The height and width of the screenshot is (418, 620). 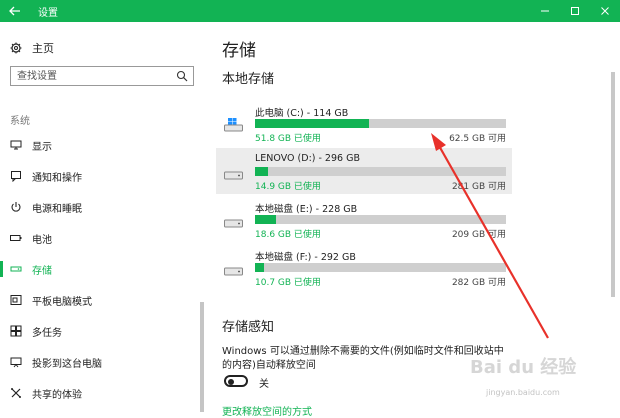 I want to click on drive-f: 本地磁盘 (F:) - 292 GB 10.7 GB 已使用 282 GB 可用, so click(x=364, y=267).